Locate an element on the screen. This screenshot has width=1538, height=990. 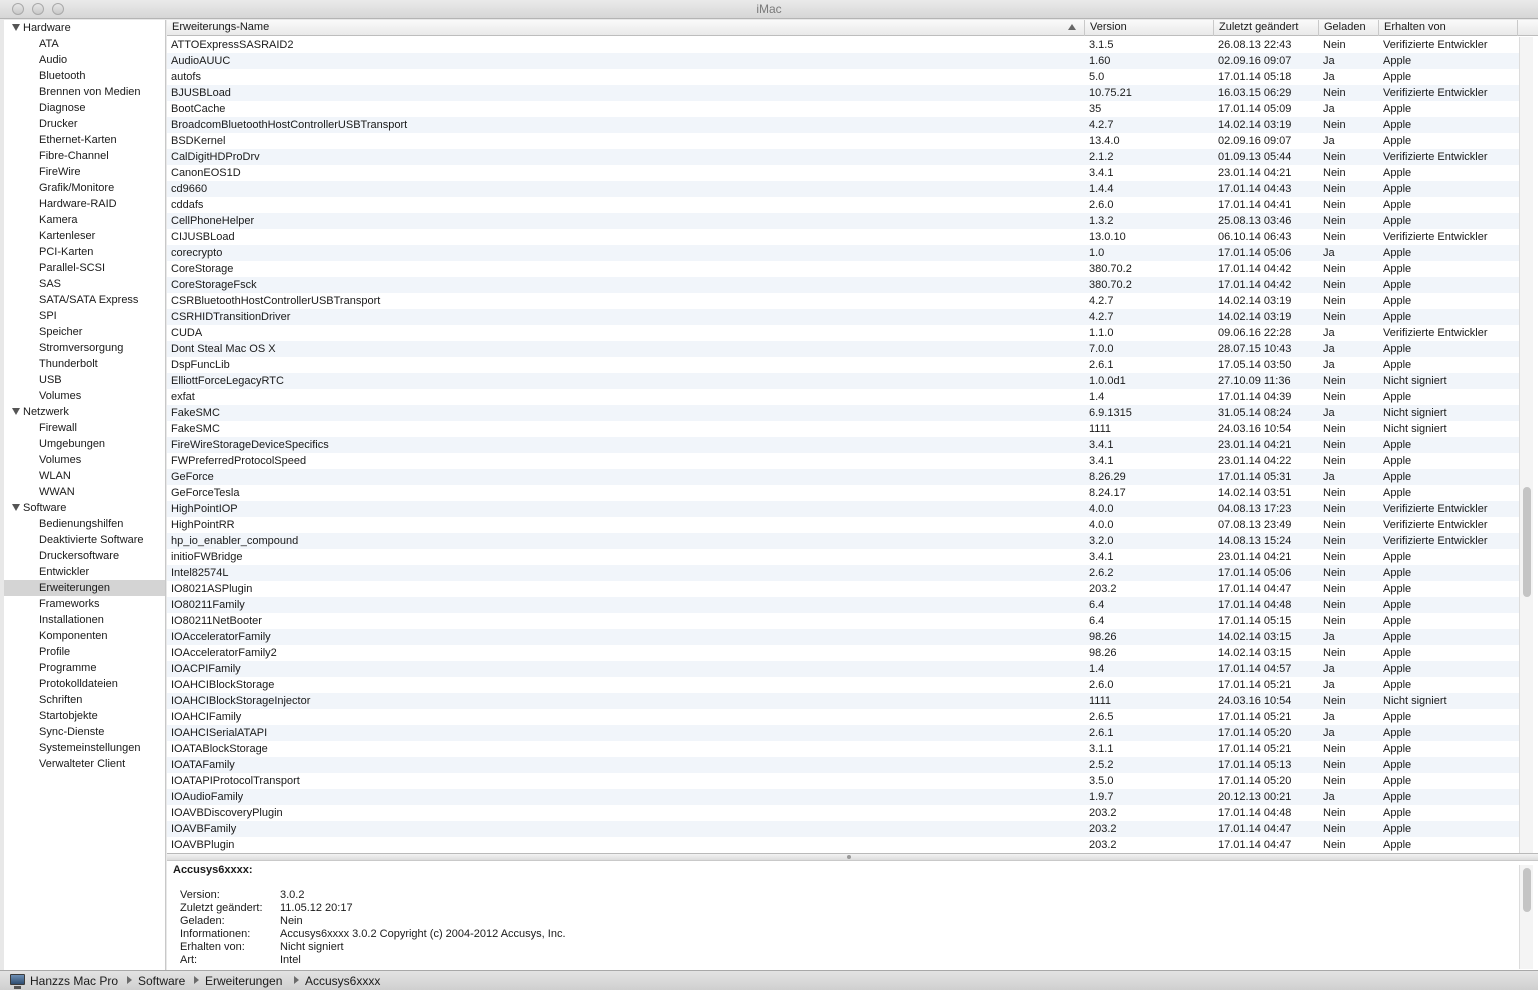
sidebar-item-hardware-raid: Hardware-RAID is located at coordinates (84, 204).